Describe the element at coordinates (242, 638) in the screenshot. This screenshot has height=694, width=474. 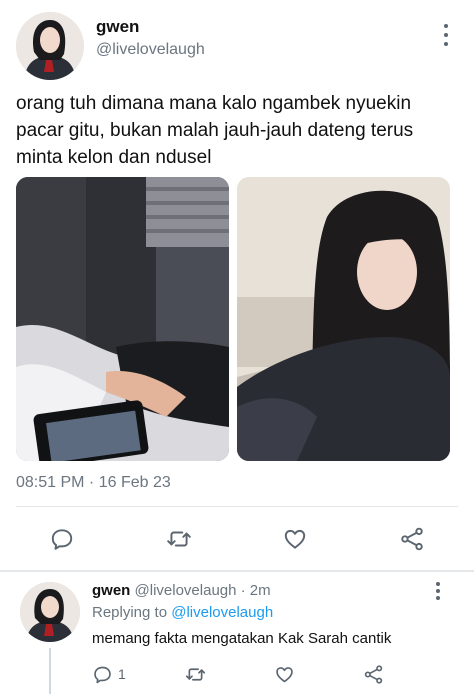
I see `reply-text: memang fakta mengatakan Kak Sarah cantik` at that location.